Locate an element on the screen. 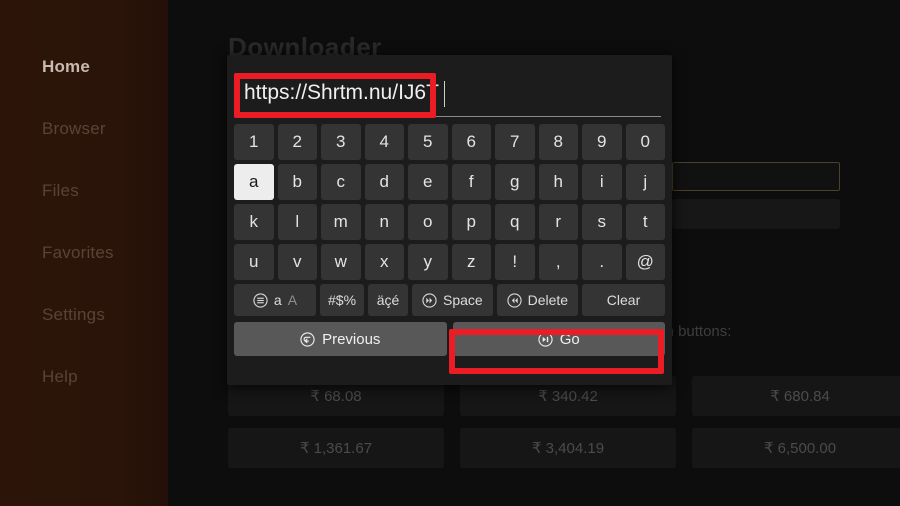 The width and height of the screenshot is (900, 506). key-z: z is located at coordinates (471, 262).